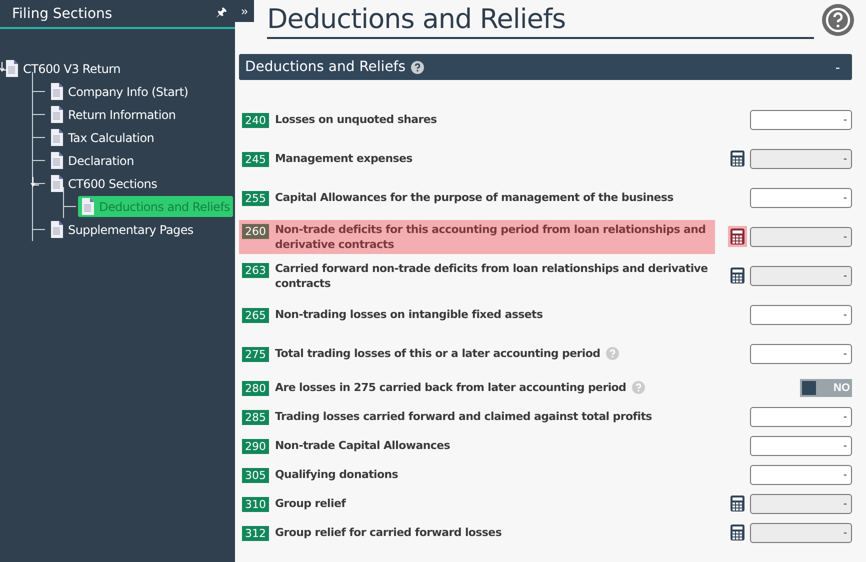 The height and width of the screenshot is (562, 866). What do you see at coordinates (255, 120) in the screenshot?
I see `box-number: 240` at bounding box center [255, 120].